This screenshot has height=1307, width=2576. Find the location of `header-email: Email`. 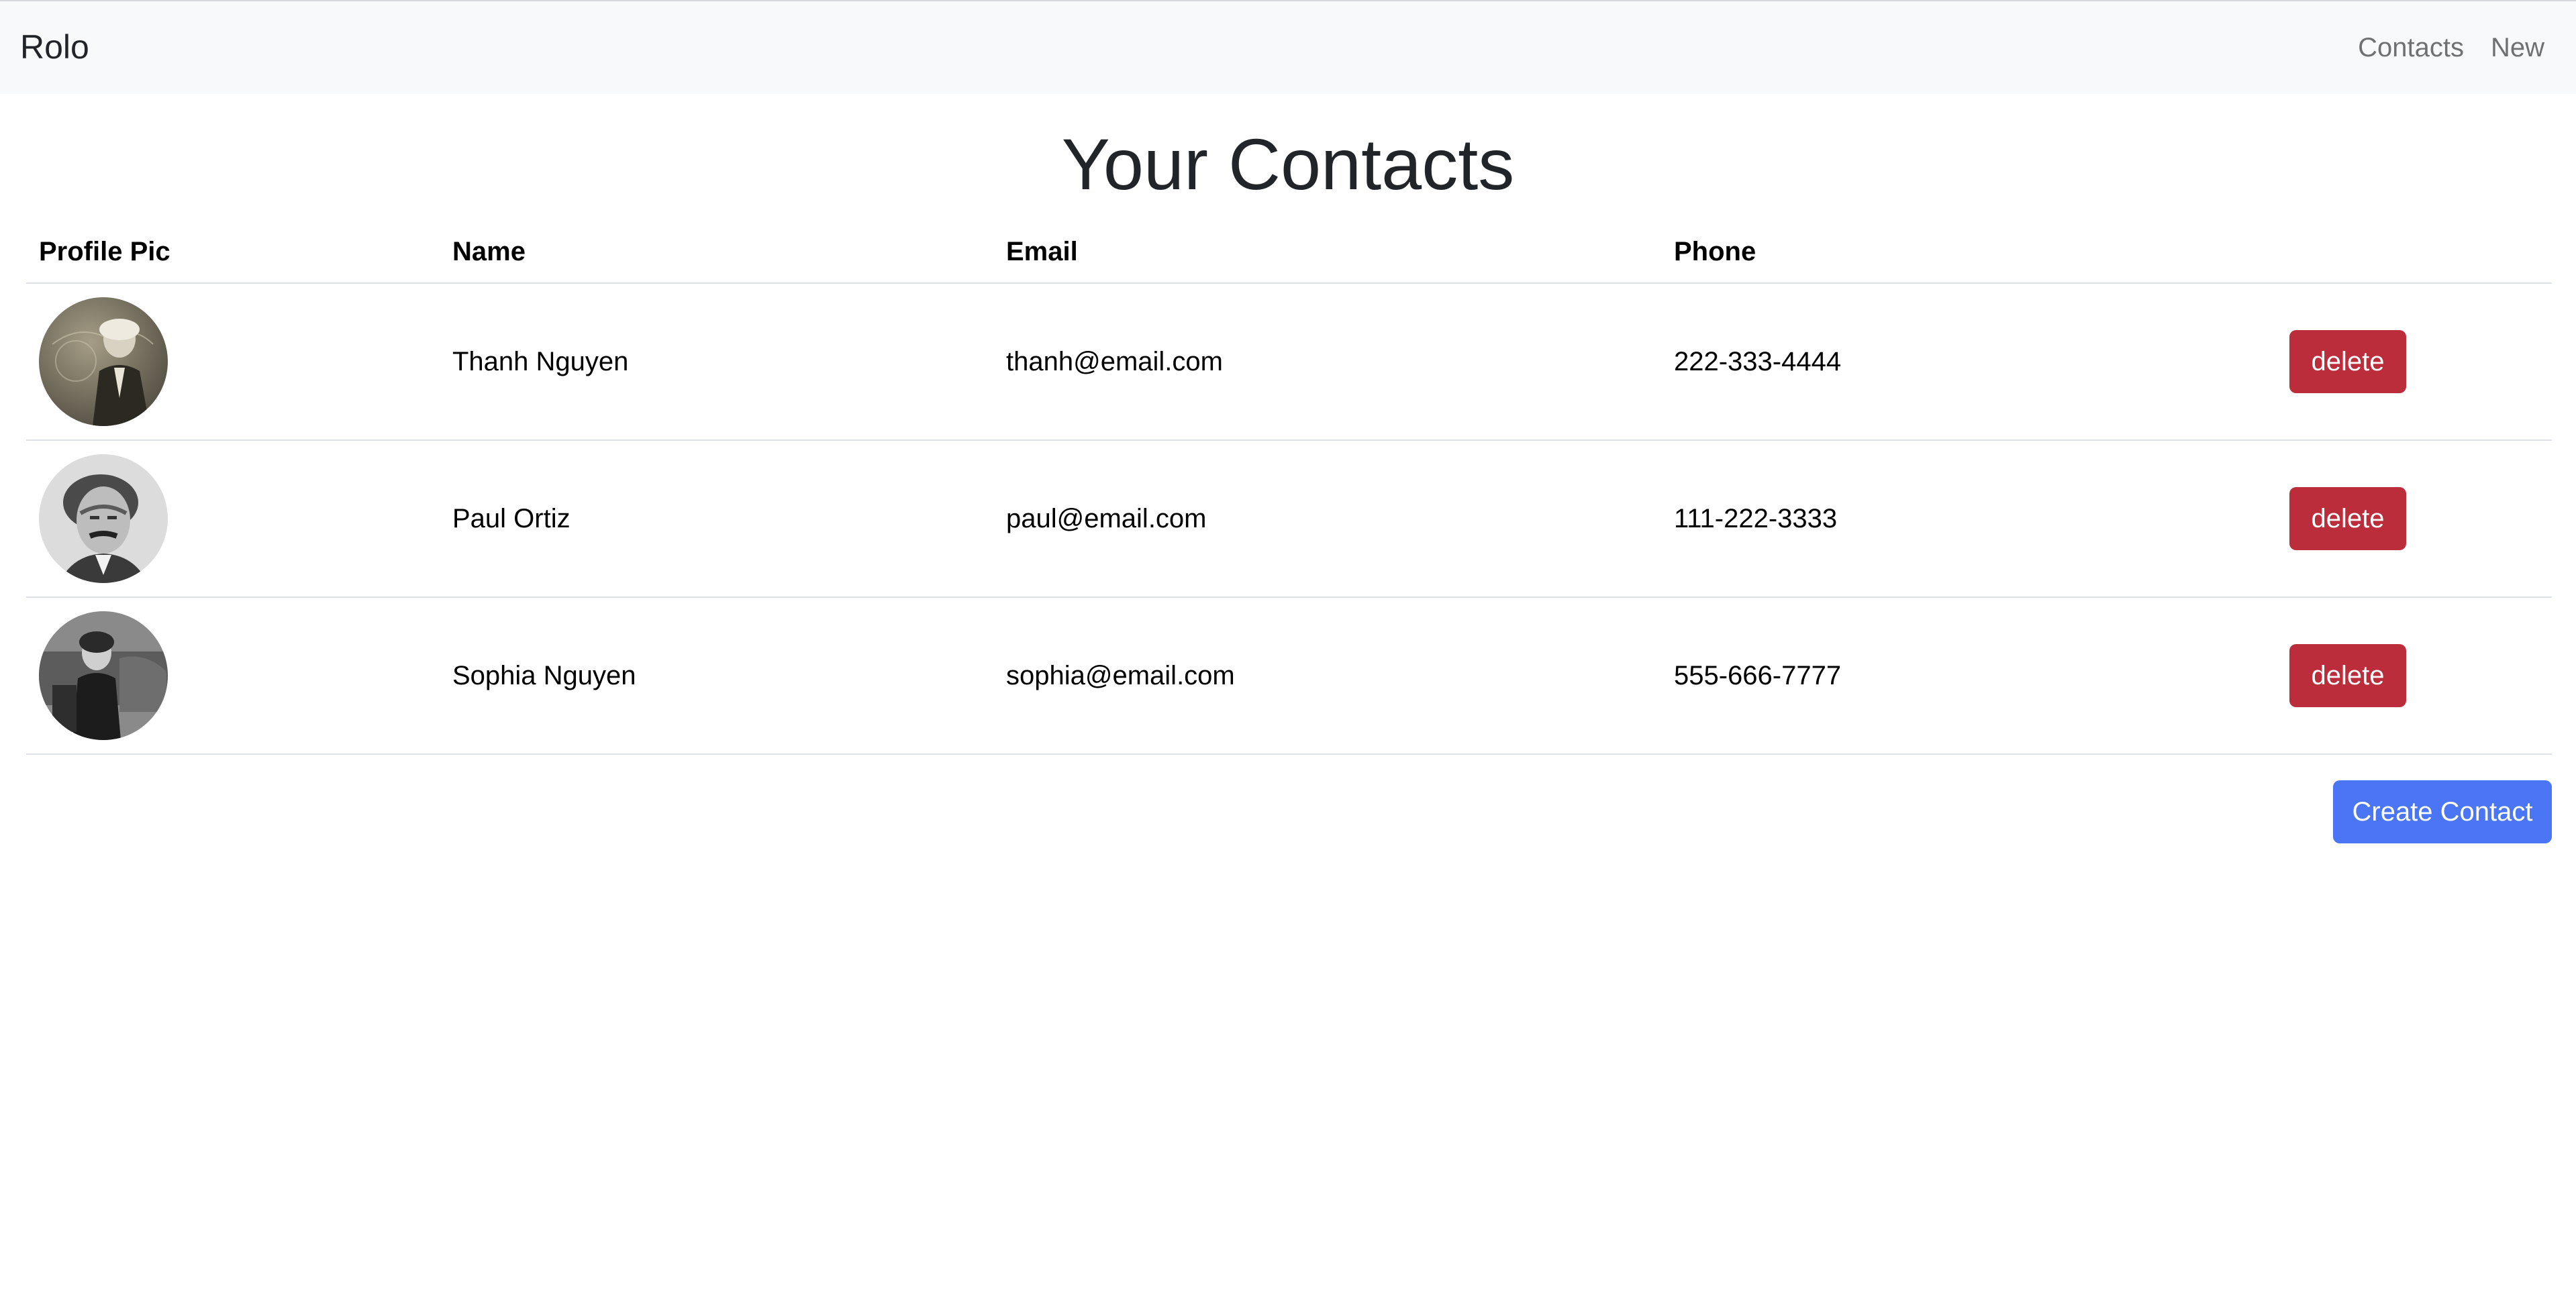

header-email: Email is located at coordinates (1327, 252).